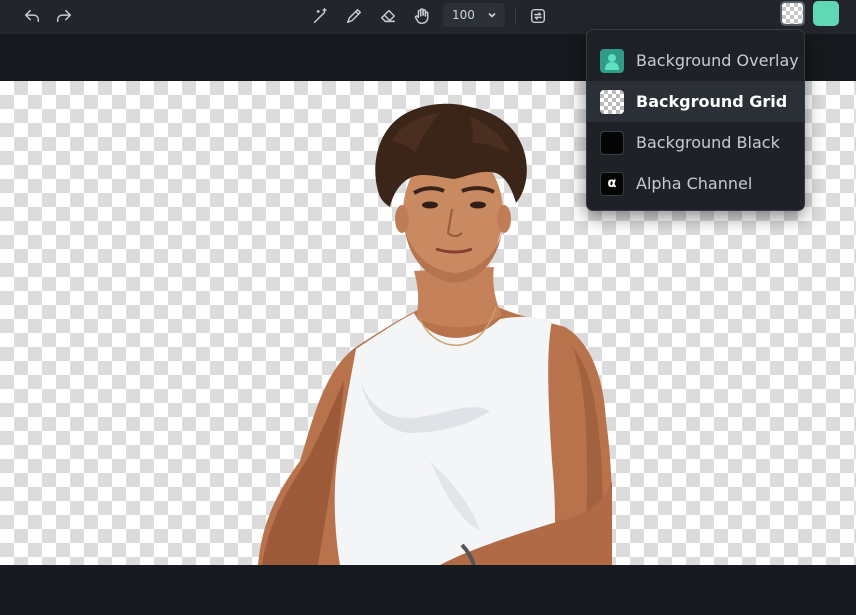 This screenshot has height=615, width=856. I want to click on menu-item-label: Background Grid, so click(712, 101).